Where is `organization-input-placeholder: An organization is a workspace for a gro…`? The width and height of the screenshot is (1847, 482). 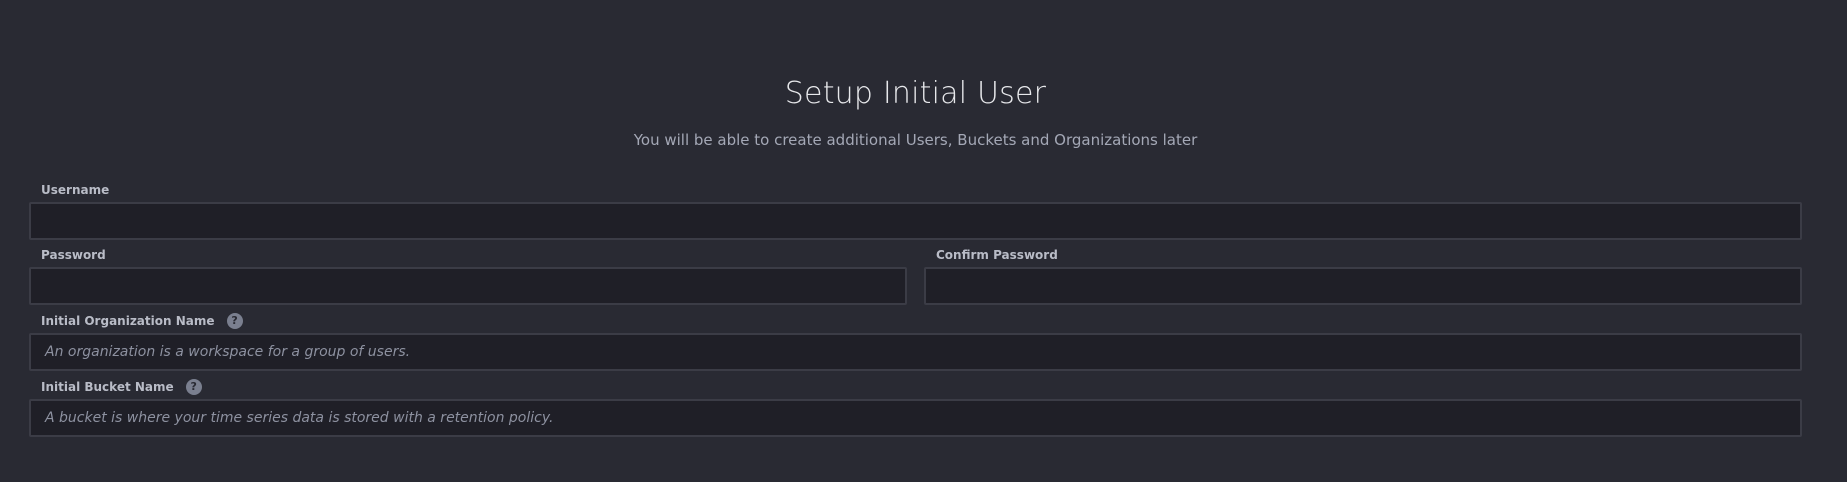 organization-input-placeholder: An organization is a workspace for a gro… is located at coordinates (228, 352).